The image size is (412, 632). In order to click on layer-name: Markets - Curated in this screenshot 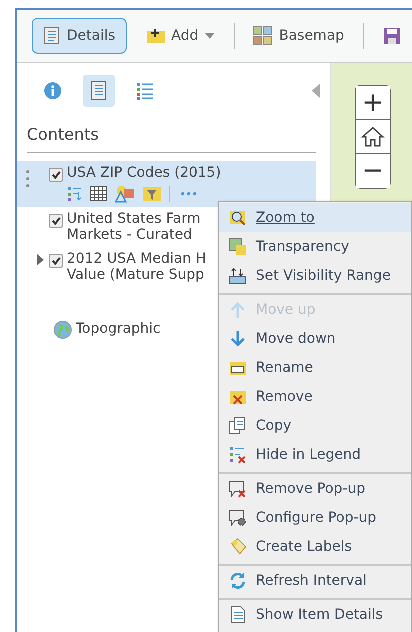, I will do `click(130, 235)`.